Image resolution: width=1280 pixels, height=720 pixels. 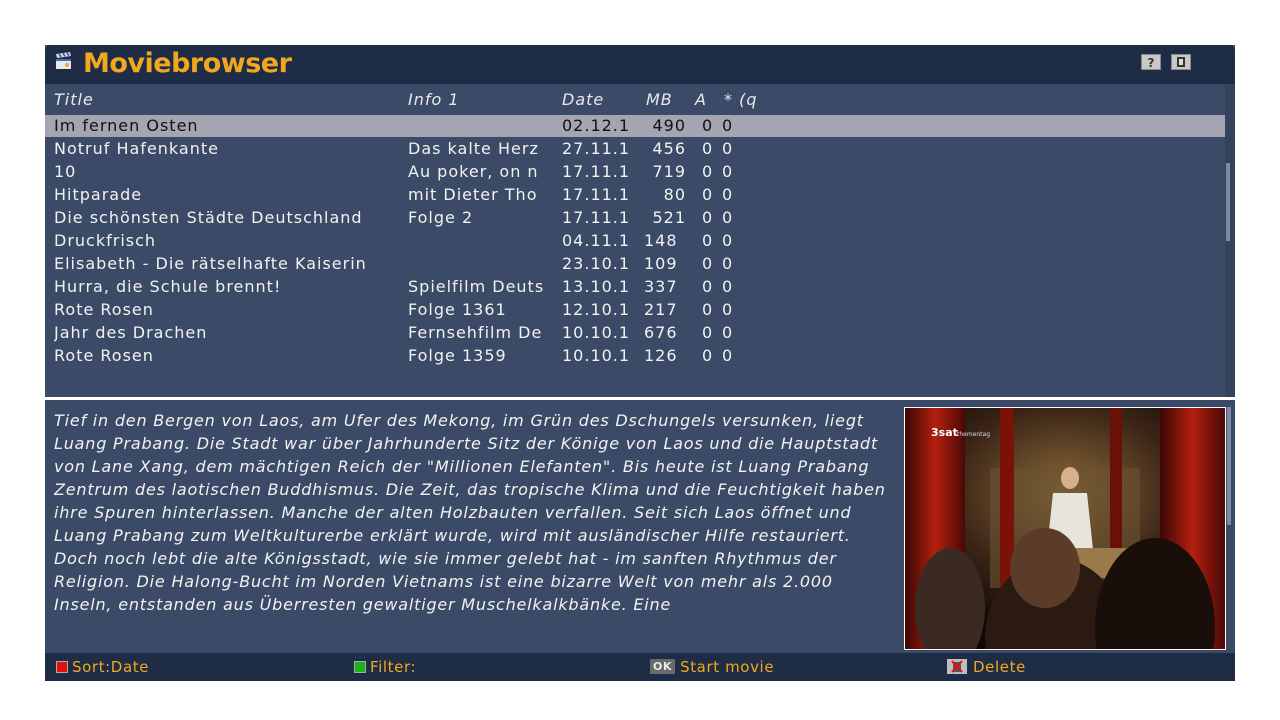 What do you see at coordinates (1229, 466) in the screenshot?
I see `description-scrollbar-thumb` at bounding box center [1229, 466].